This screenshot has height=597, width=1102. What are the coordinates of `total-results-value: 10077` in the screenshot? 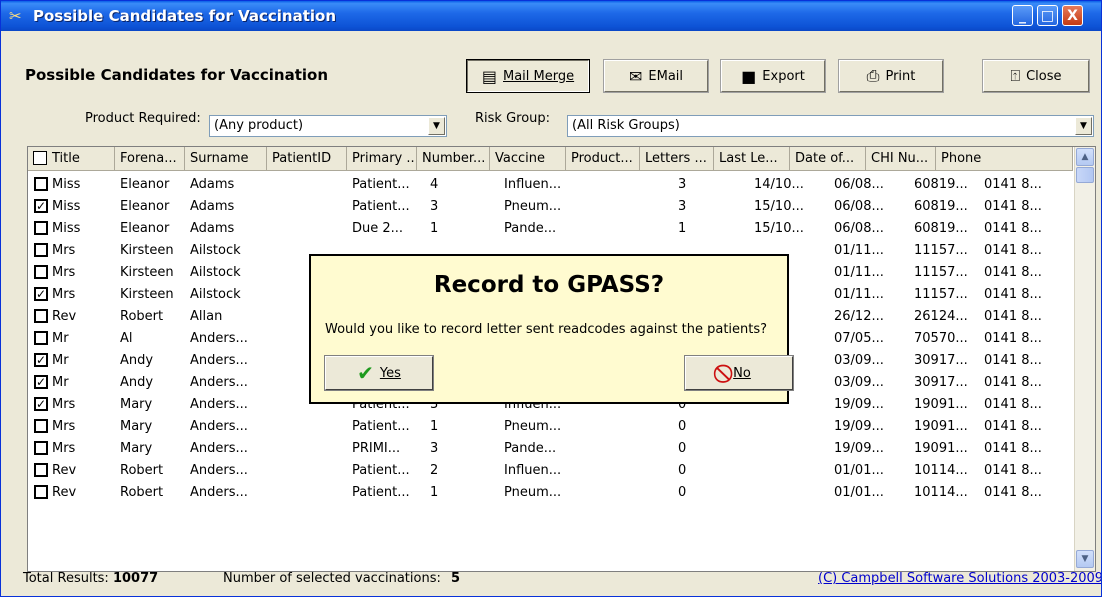 It's located at (135, 578).